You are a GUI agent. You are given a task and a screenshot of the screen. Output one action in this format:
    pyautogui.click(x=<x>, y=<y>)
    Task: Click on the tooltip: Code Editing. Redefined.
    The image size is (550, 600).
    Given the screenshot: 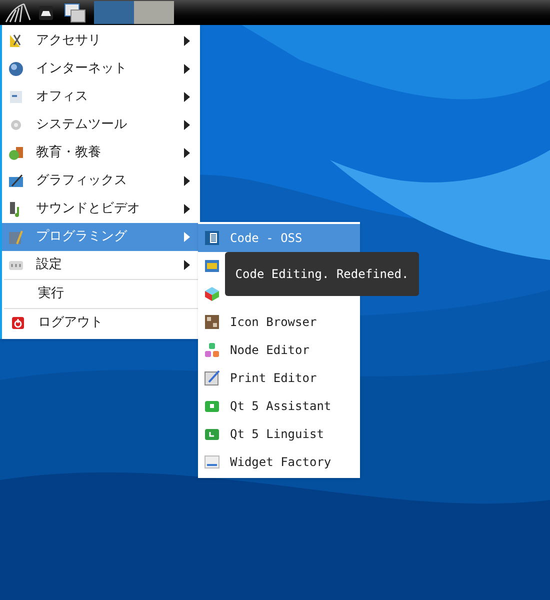 What is the action you would take?
    pyautogui.click(x=322, y=274)
    